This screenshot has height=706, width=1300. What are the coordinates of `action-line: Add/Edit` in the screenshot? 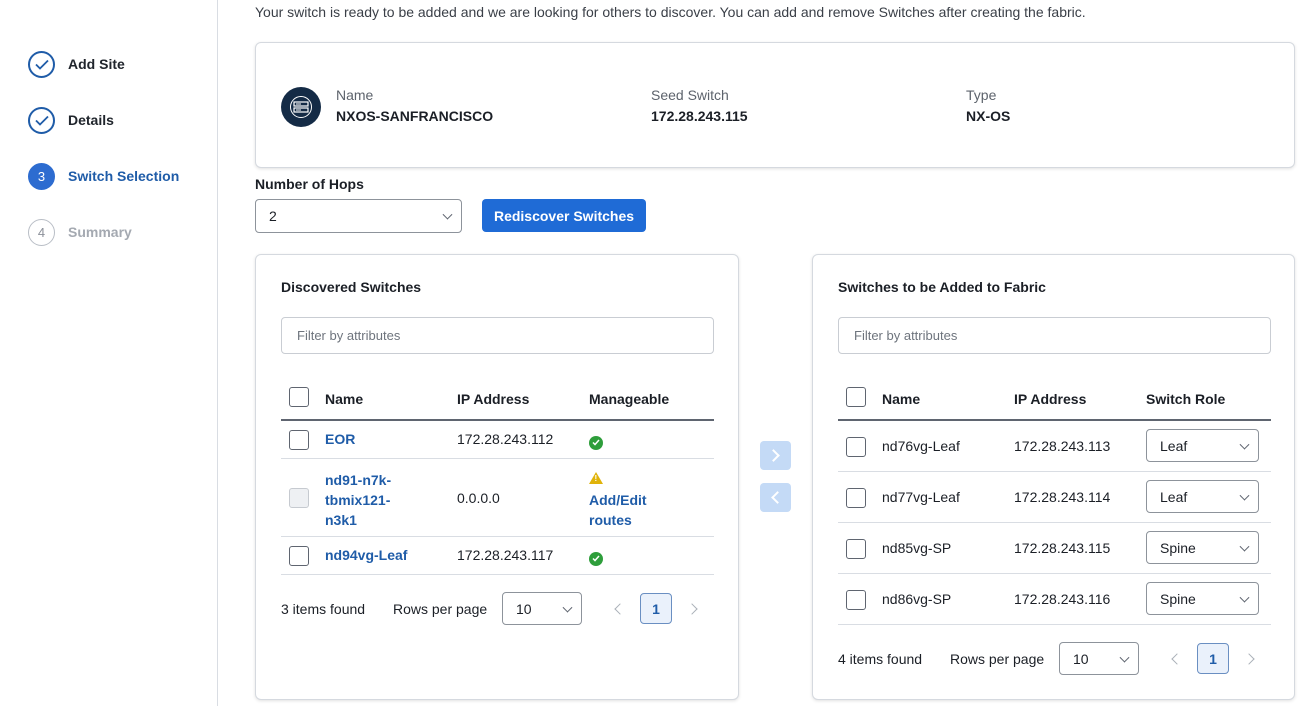 It's located at (618, 500).